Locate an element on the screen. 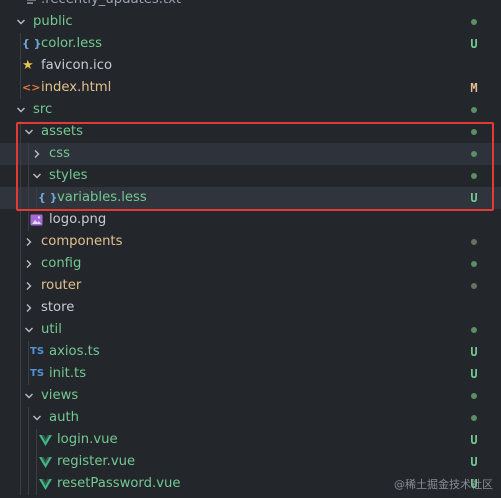 The height and width of the screenshot is (498, 501). tree-folder-auth: auth is located at coordinates (250, 418).